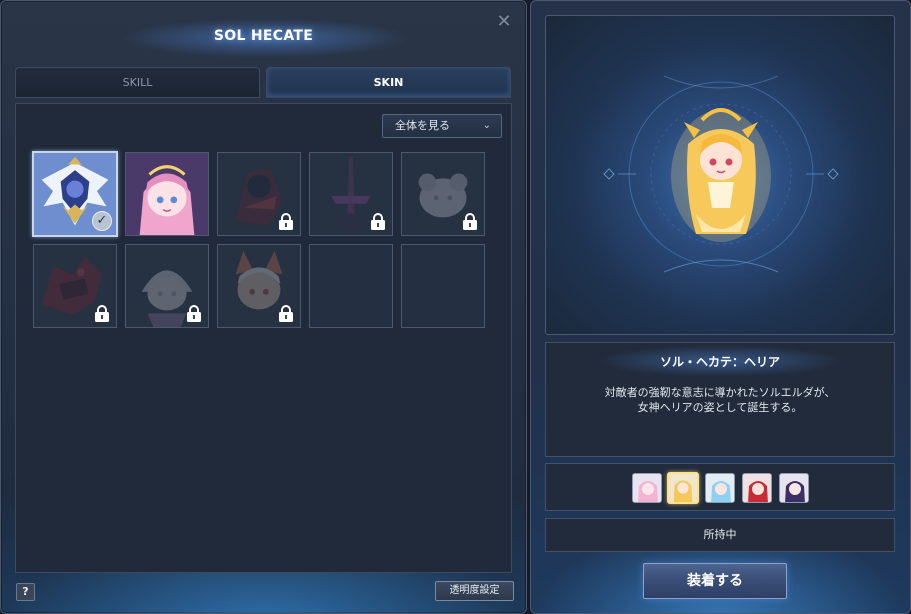  Describe the element at coordinates (719, 362) in the screenshot. I see `skin-name: ソル・ヘカテ：ヘリア` at that location.